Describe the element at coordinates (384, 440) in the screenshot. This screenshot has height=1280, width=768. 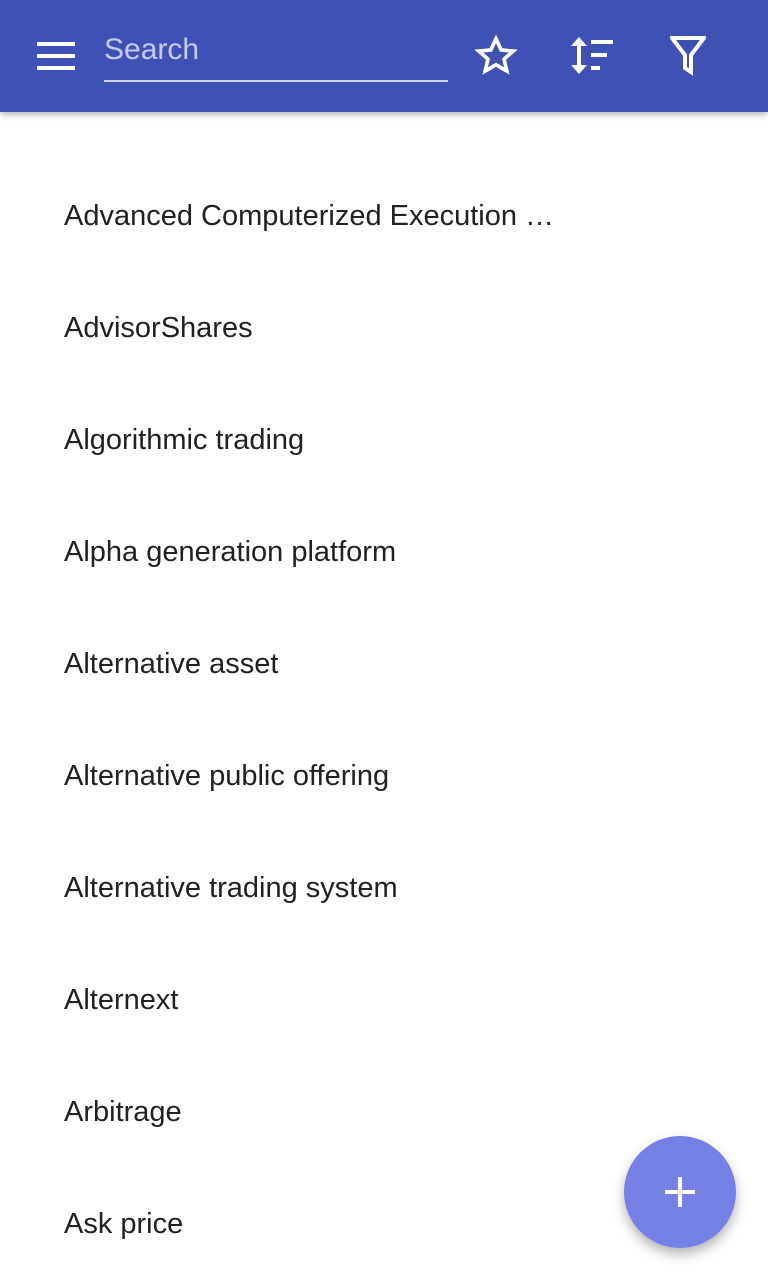
I see `list-item: Algorithmic trading` at that location.